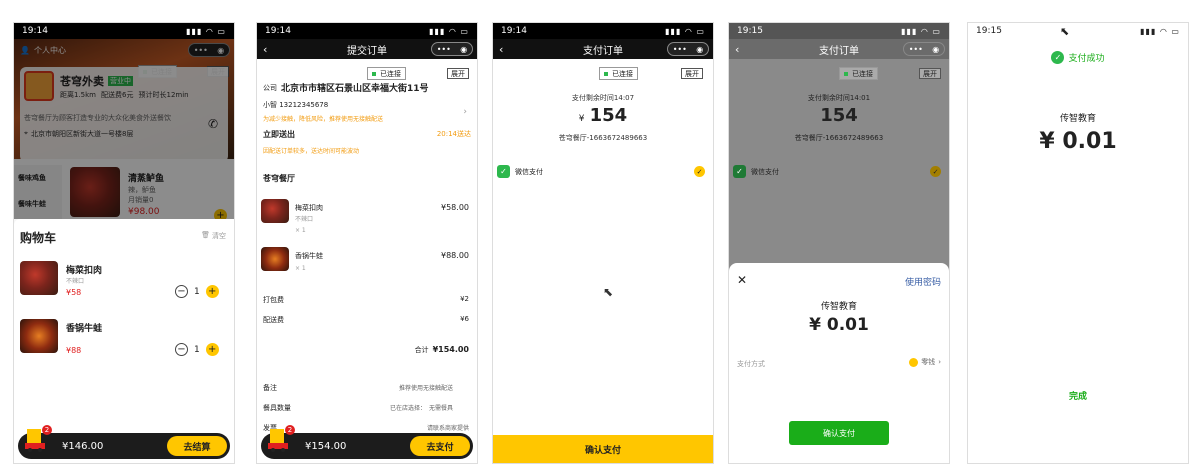 The width and height of the screenshot is (1197, 472). What do you see at coordinates (838, 307) in the screenshot?
I see `payee-name: 传智教育` at bounding box center [838, 307].